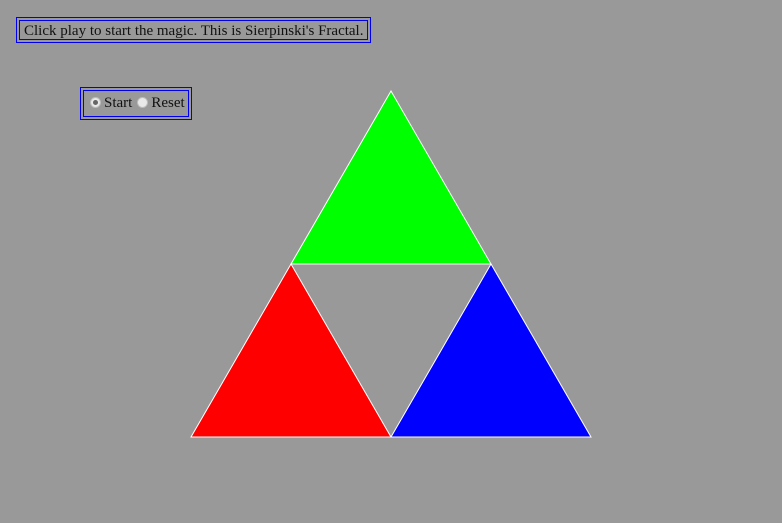 This screenshot has width=782, height=523. What do you see at coordinates (391, 177) in the screenshot?
I see `top-triangle` at bounding box center [391, 177].